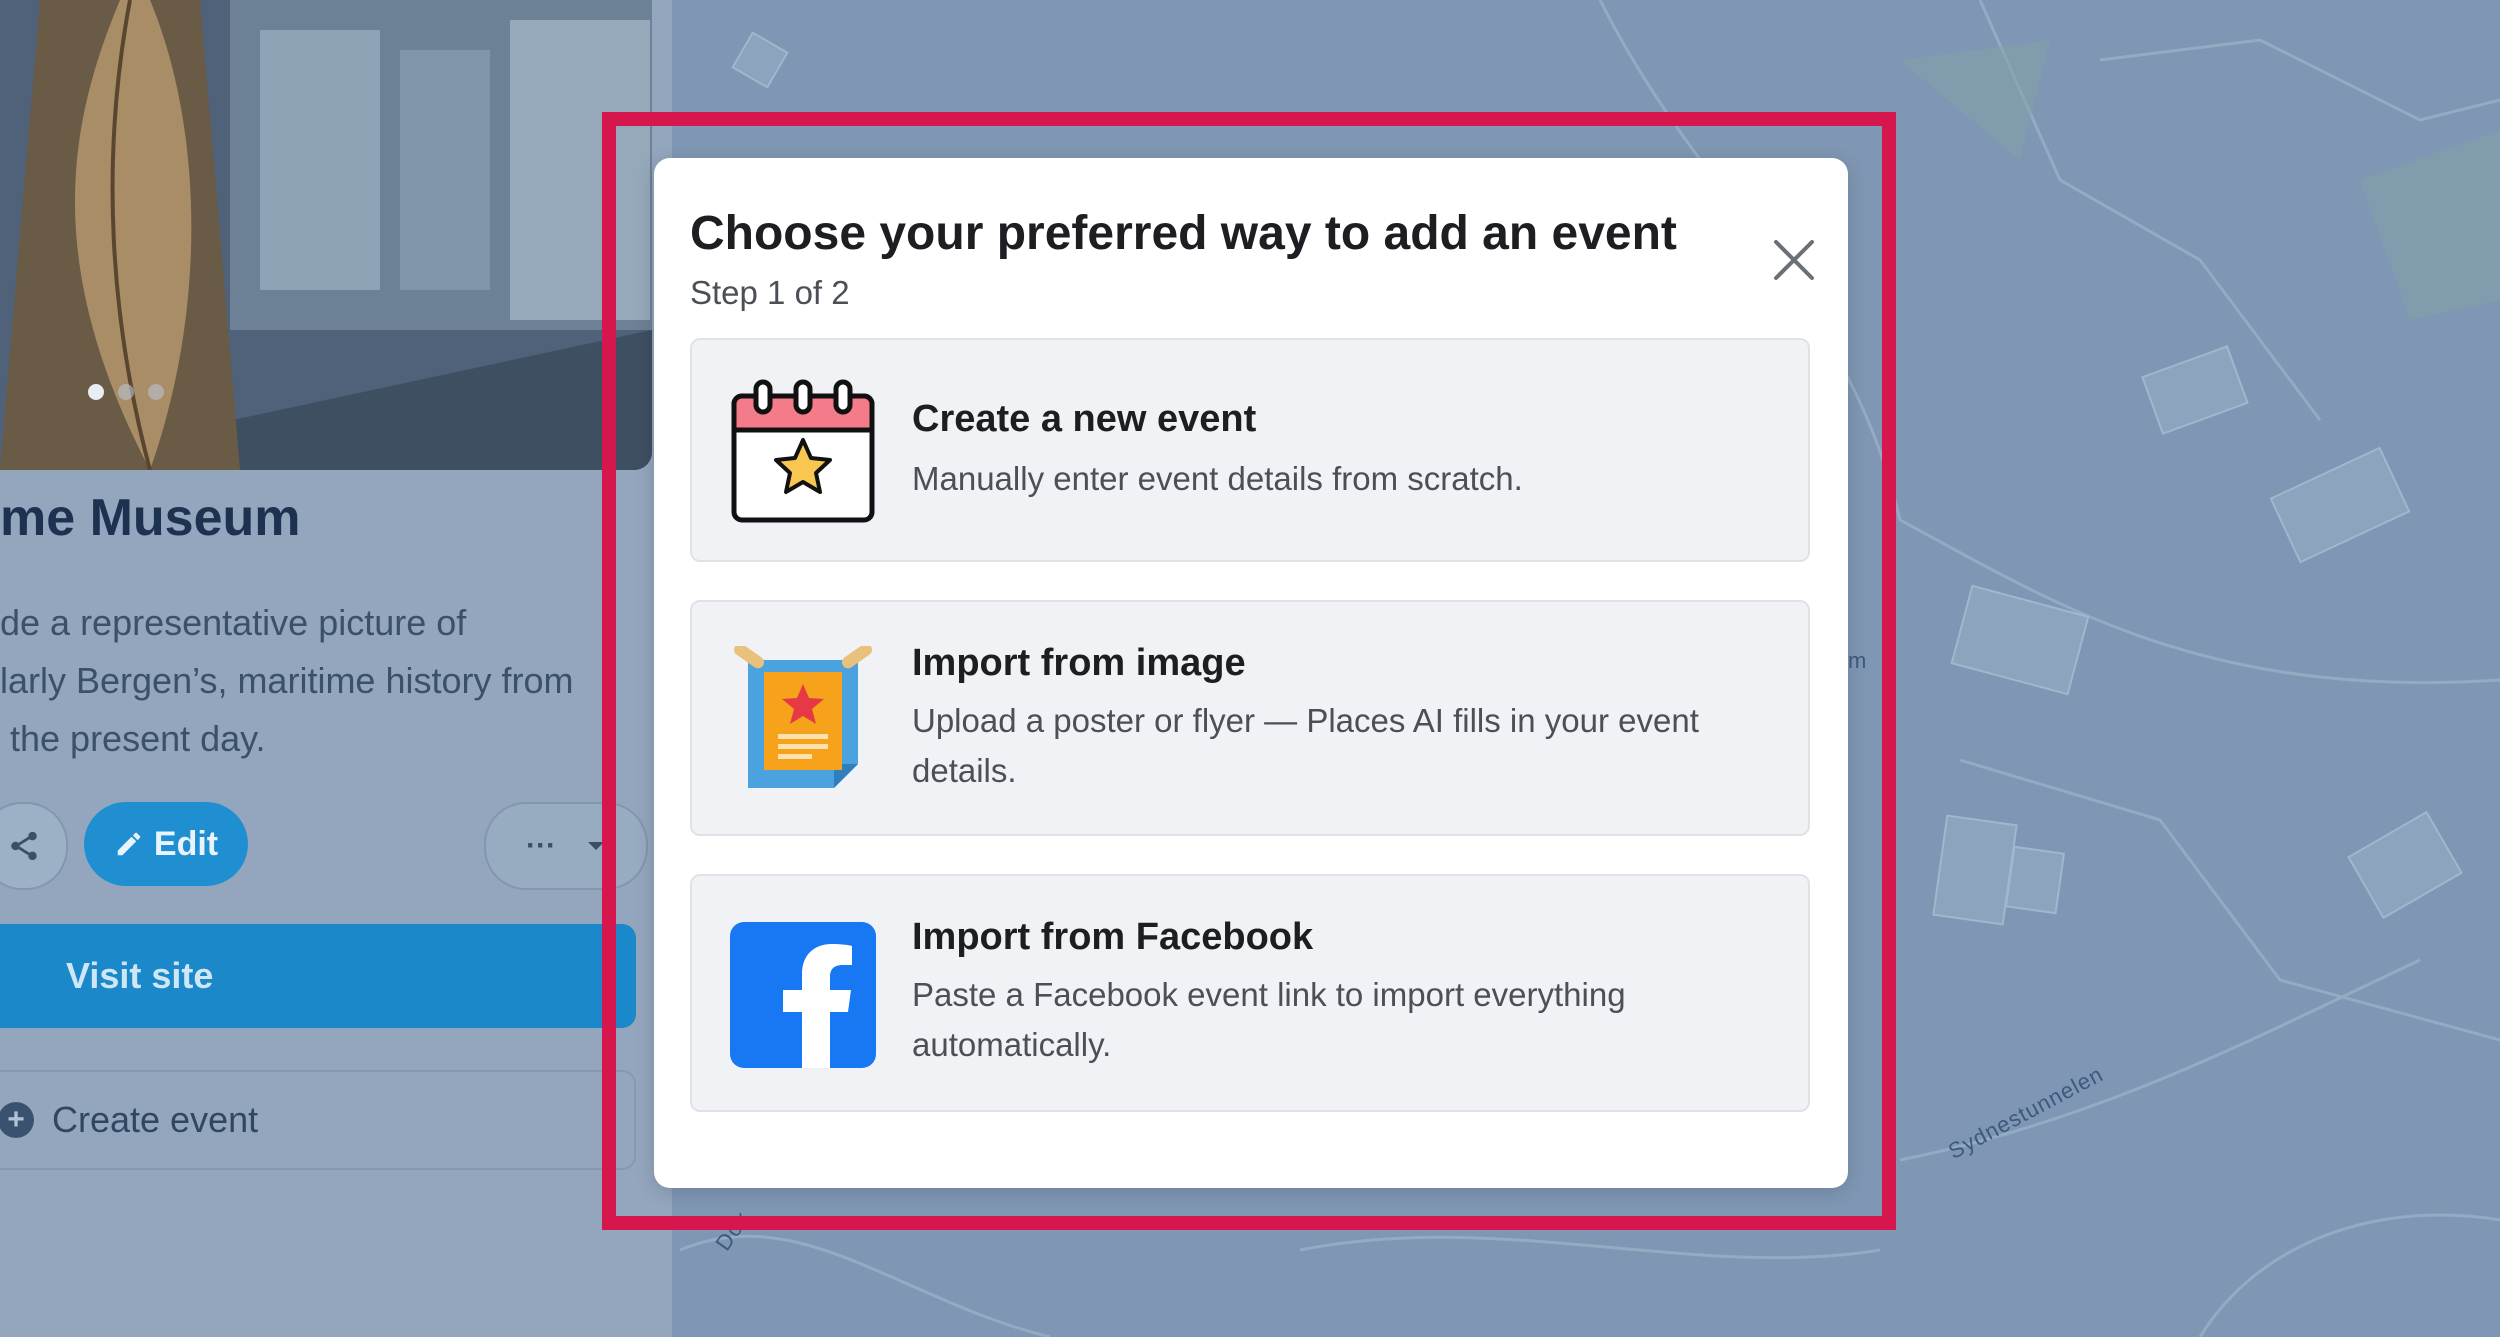  Describe the element at coordinates (803, 717) in the screenshot. I see `poster-icon` at that location.